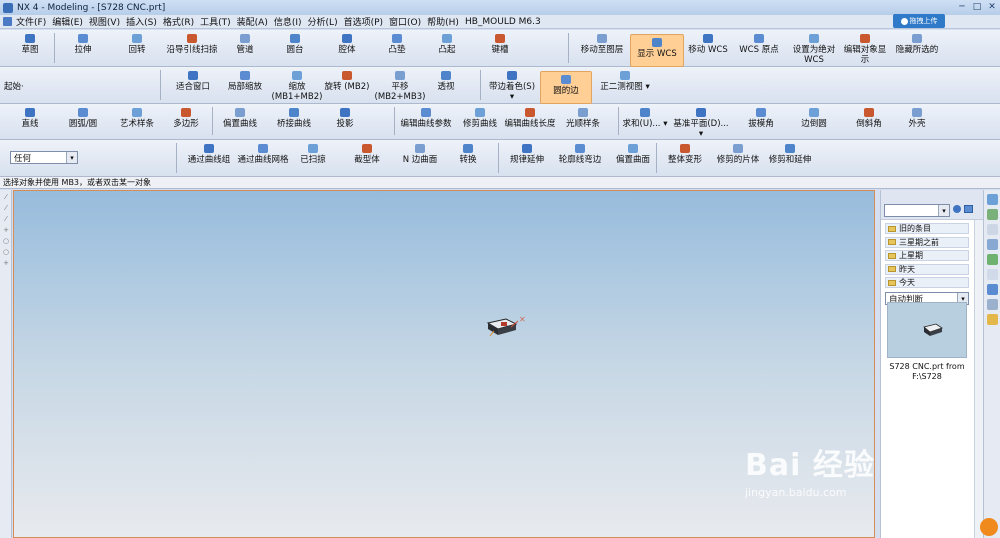 This screenshot has width=1000, height=538. Describe the element at coordinates (992, 7) in the screenshot. I see `close-button: ✕` at that location.